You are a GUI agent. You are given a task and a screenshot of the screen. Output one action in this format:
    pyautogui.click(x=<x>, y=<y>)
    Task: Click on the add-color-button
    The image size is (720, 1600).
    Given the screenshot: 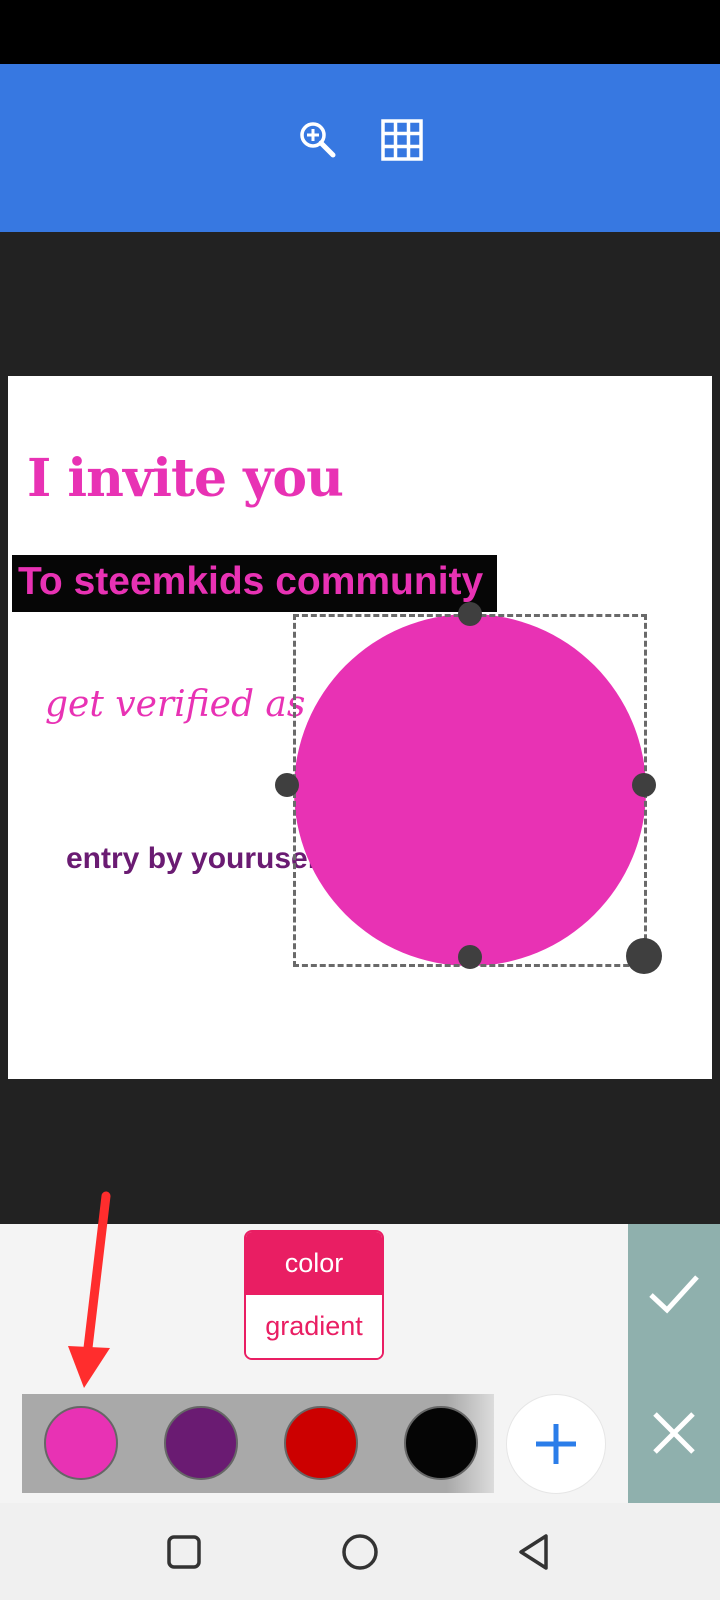 What is the action you would take?
    pyautogui.click(x=556, y=1444)
    